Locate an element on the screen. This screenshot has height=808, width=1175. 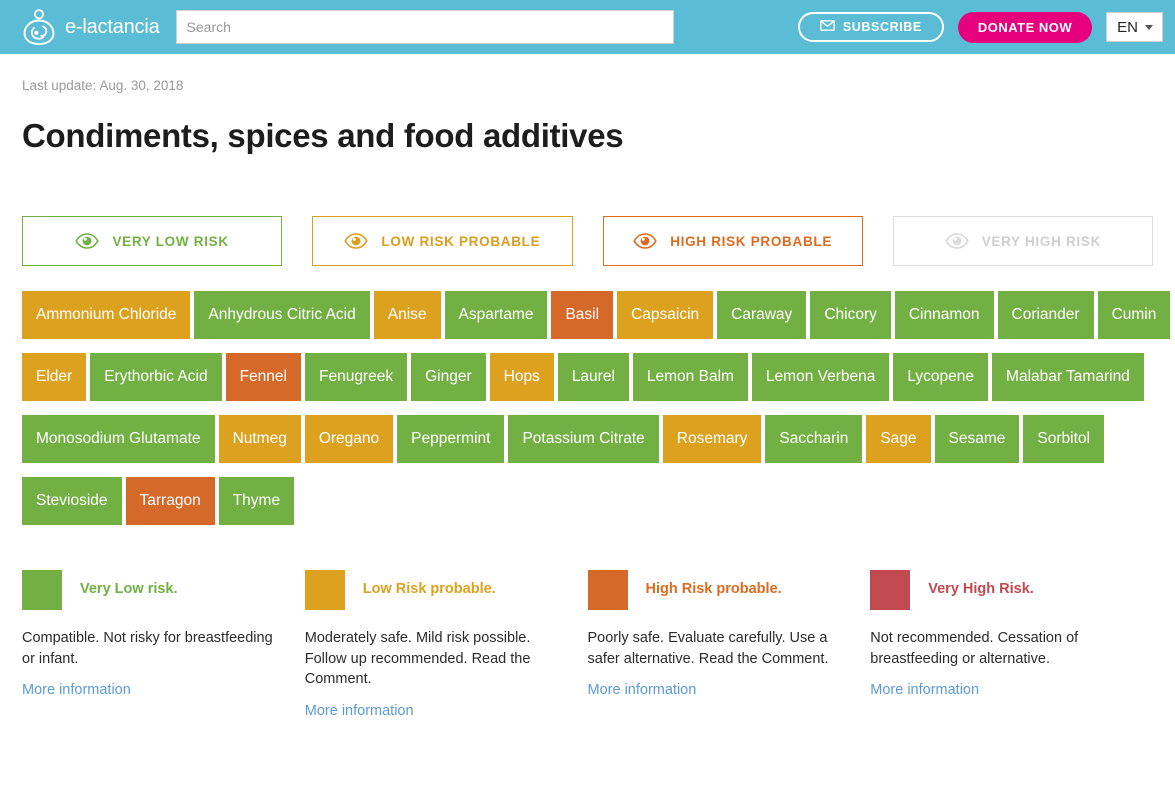
search-input is located at coordinates (424, 27).